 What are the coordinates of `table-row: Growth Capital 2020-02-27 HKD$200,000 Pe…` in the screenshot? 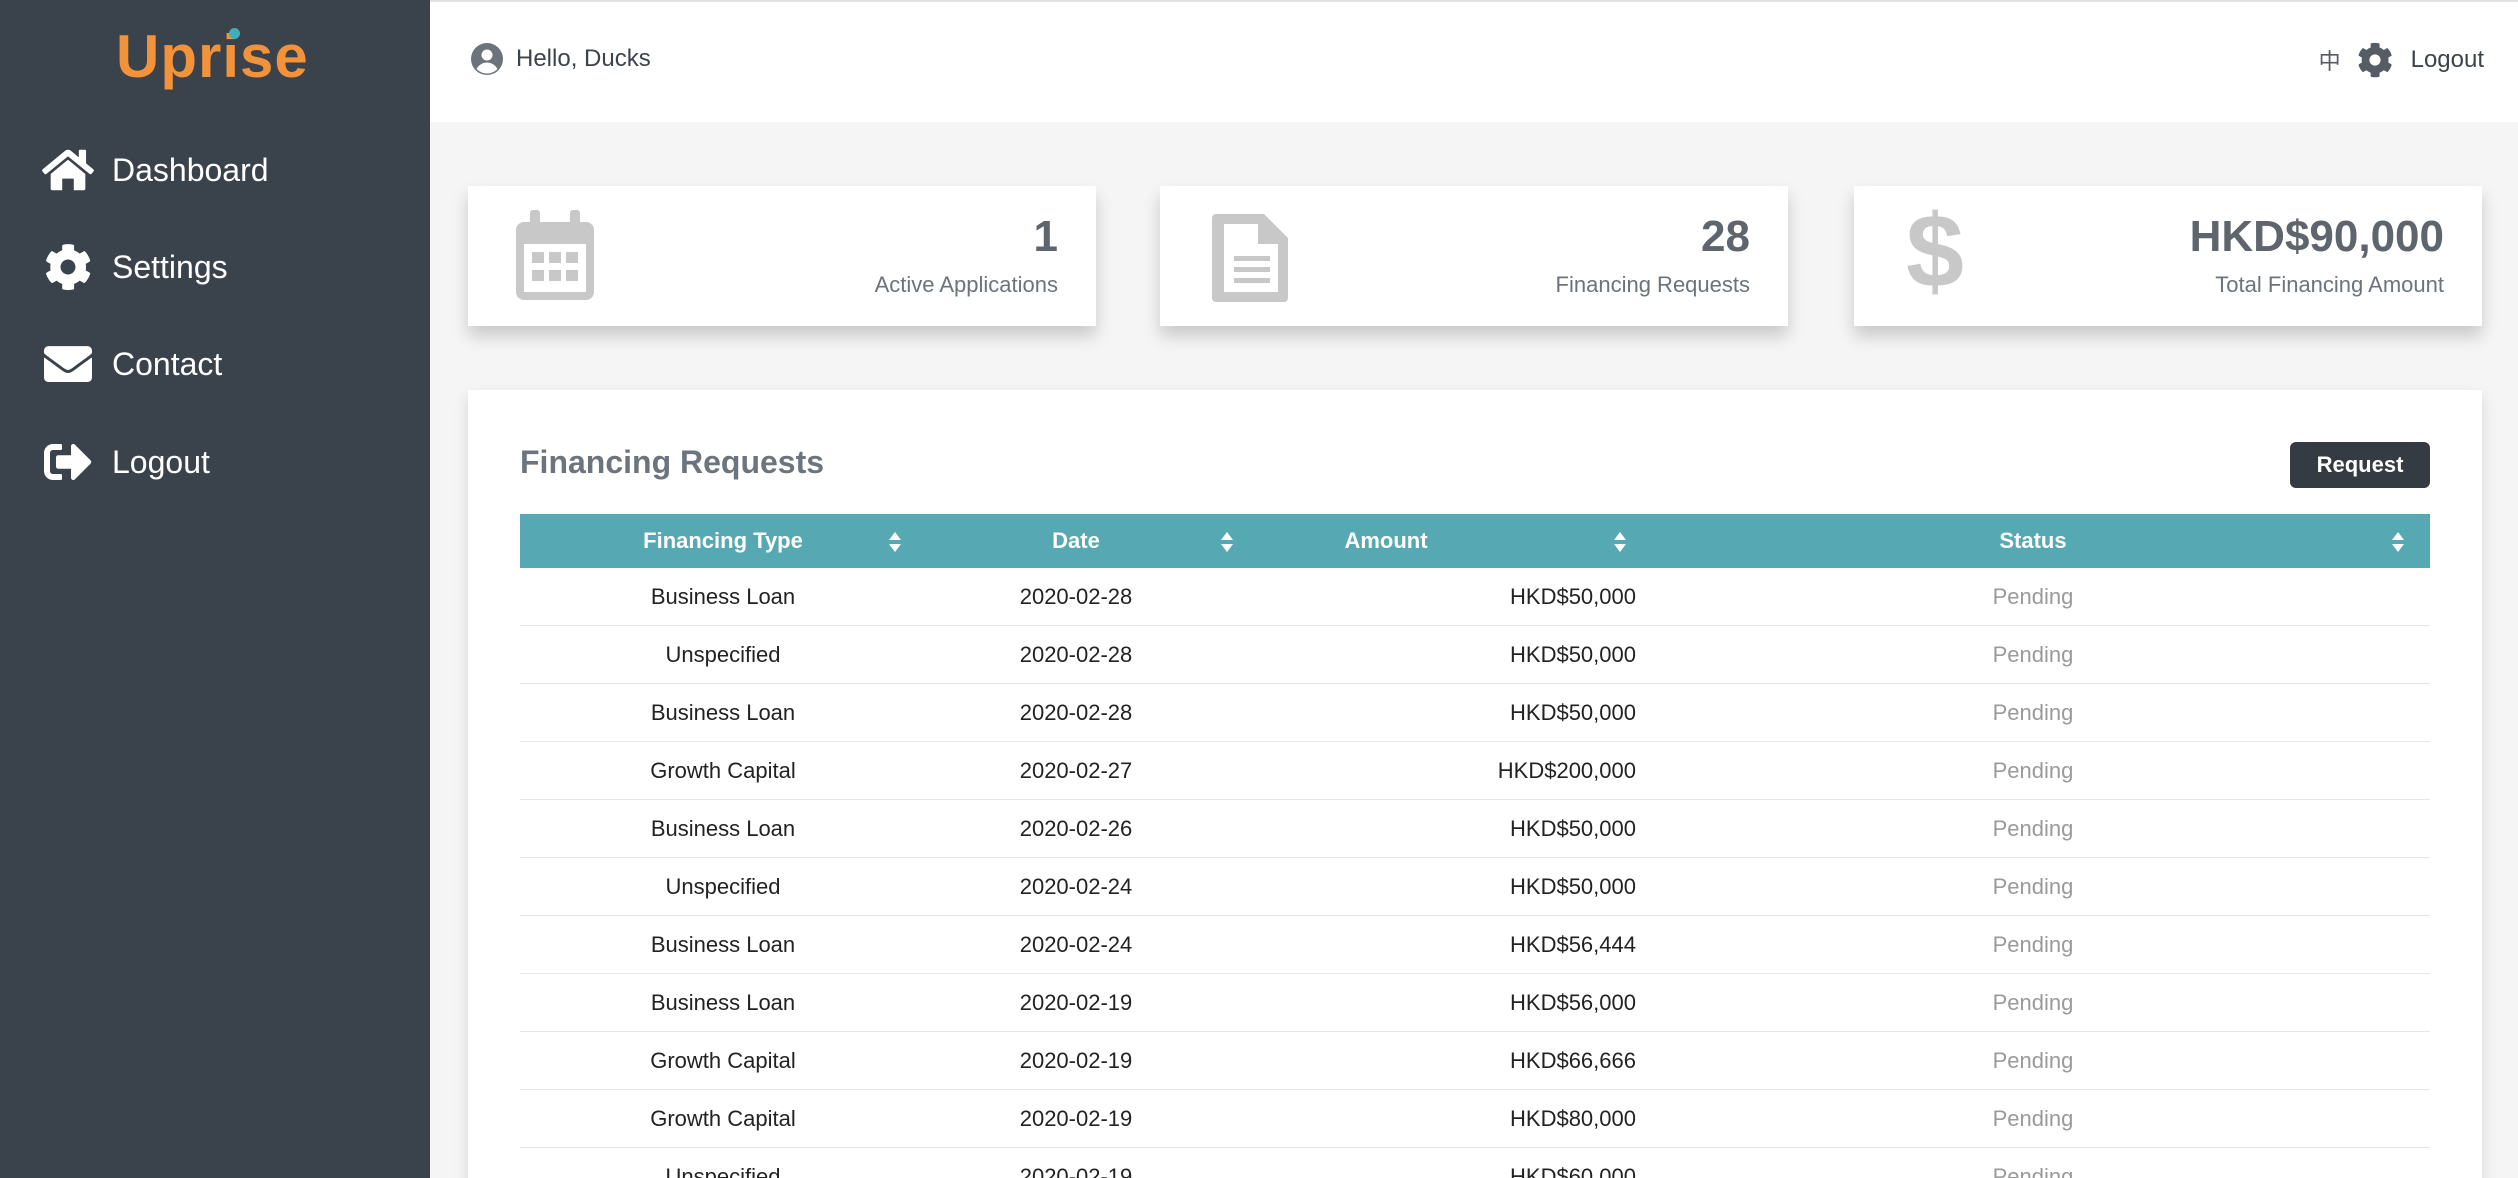 It's located at (1475, 771).